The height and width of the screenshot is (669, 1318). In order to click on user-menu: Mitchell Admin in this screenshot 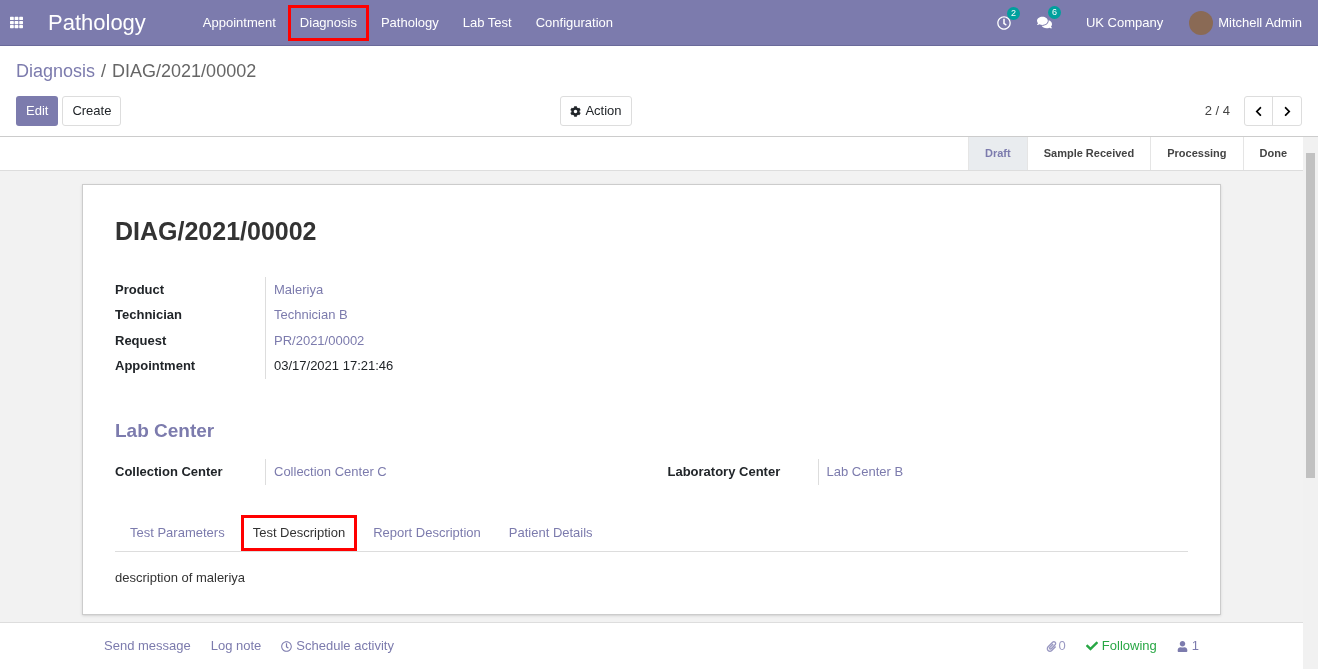, I will do `click(1260, 22)`.